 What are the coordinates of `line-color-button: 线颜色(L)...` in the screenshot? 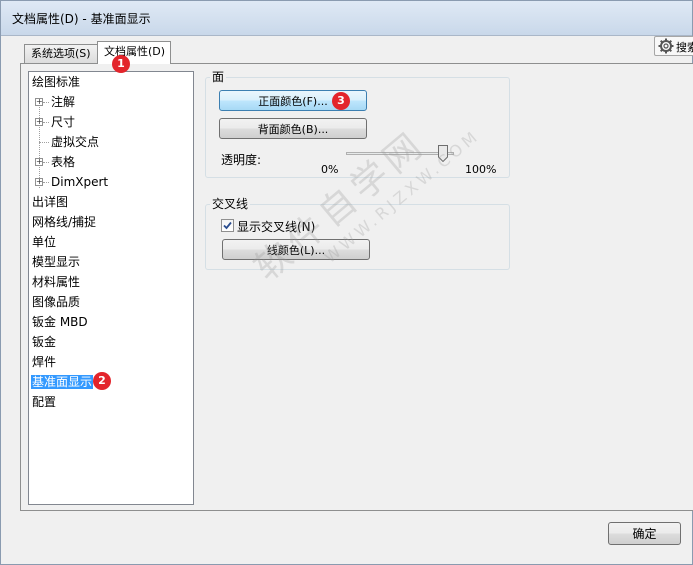 It's located at (296, 249).